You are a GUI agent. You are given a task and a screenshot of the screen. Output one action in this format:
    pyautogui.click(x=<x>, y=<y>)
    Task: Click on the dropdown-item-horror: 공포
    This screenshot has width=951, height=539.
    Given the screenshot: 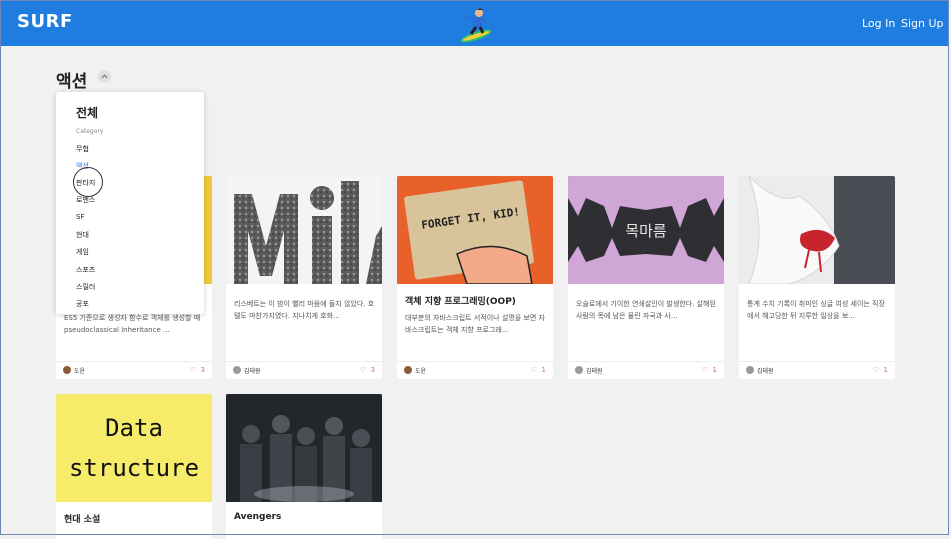 What is the action you would take?
    pyautogui.click(x=82, y=304)
    